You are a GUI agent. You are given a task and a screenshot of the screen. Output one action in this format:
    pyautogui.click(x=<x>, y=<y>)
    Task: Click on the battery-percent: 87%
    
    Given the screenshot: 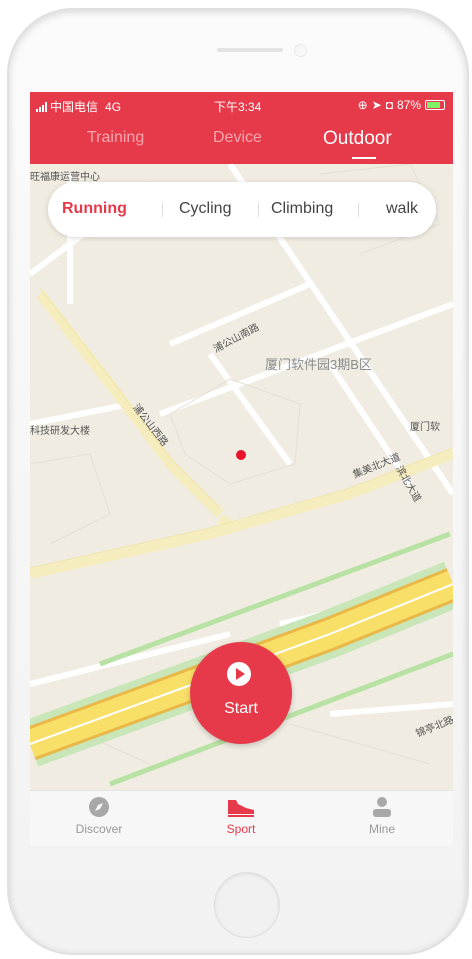 What is the action you would take?
    pyautogui.click(x=408, y=105)
    